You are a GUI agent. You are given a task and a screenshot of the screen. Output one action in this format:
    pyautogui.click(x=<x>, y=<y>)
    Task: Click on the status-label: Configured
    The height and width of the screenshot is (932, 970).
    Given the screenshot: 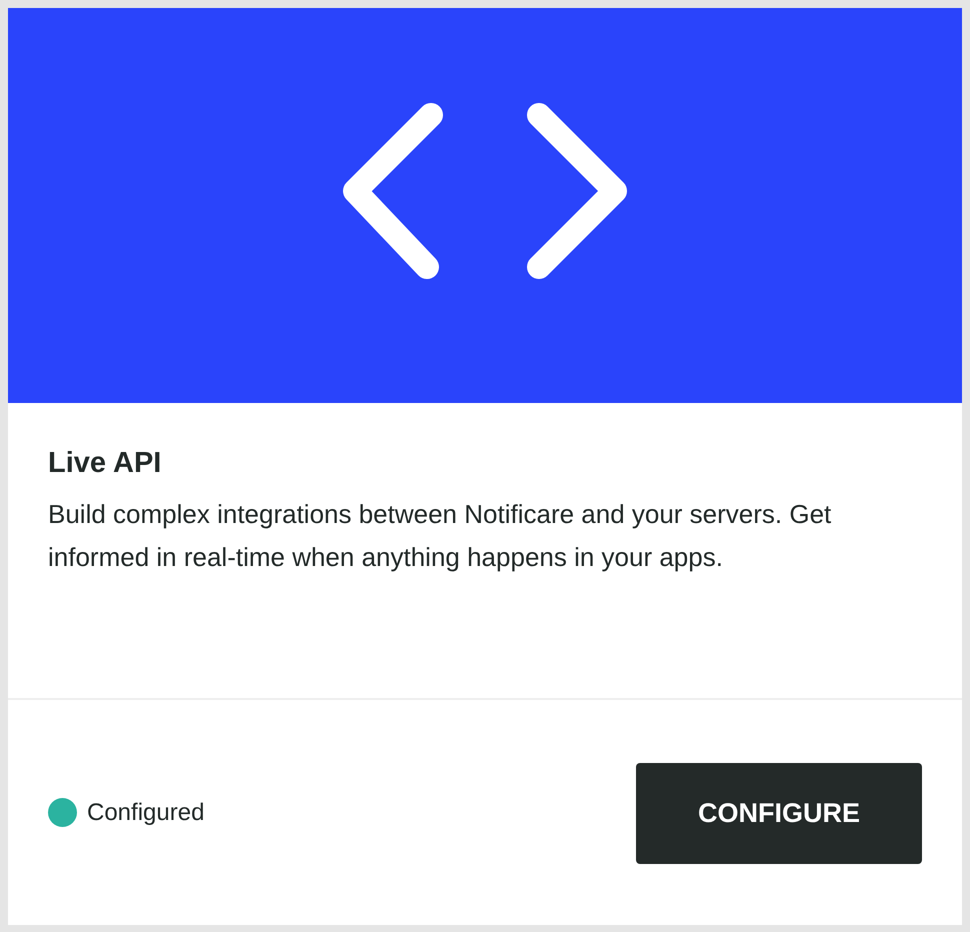 What is the action you would take?
    pyautogui.click(x=145, y=812)
    